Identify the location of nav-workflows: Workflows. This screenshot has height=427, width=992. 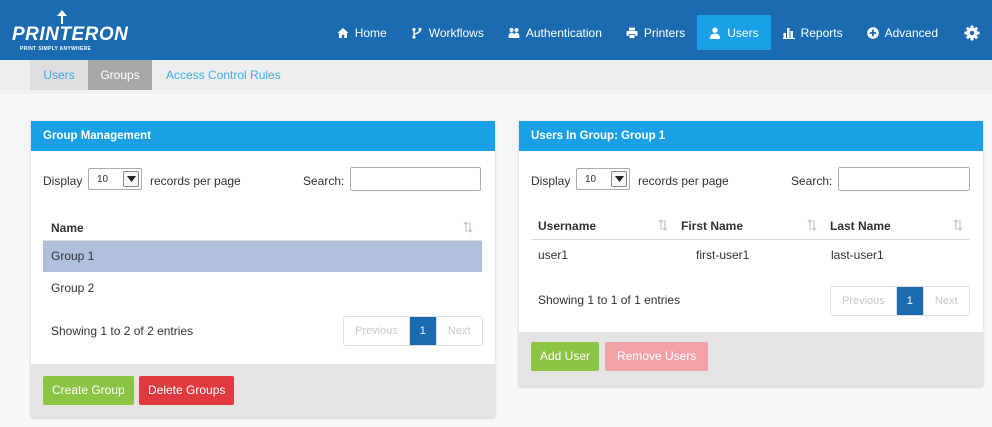
(447, 32).